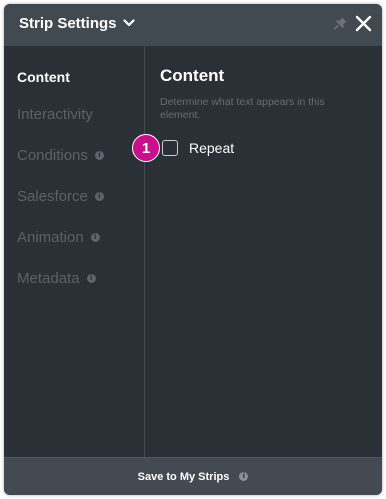 The height and width of the screenshot is (499, 386). Describe the element at coordinates (192, 75) in the screenshot. I see `section-title: Content` at that location.